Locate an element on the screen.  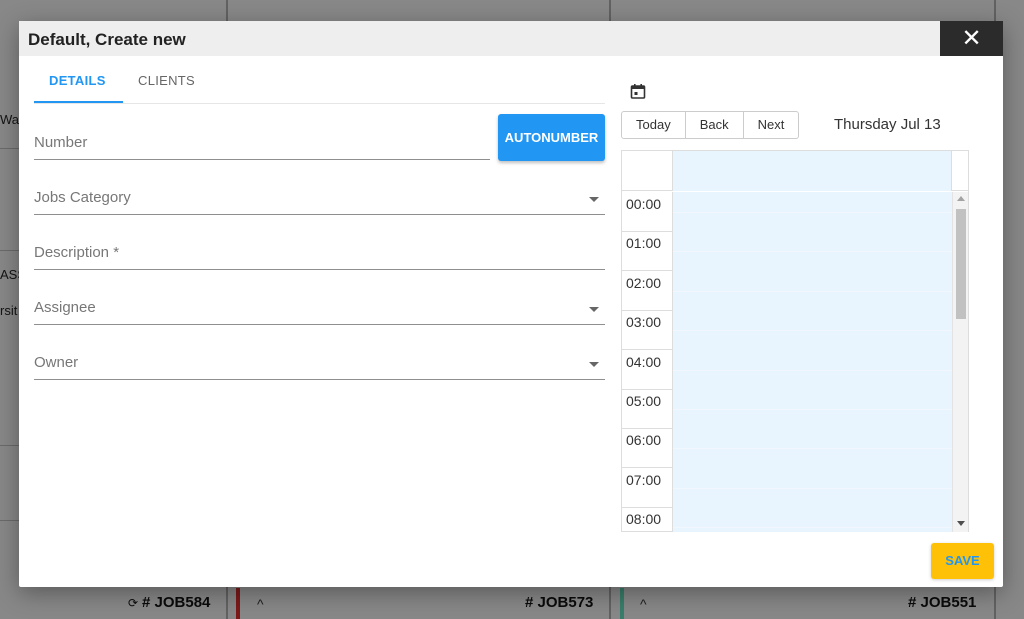
close-button: ✕ is located at coordinates (971, 38).